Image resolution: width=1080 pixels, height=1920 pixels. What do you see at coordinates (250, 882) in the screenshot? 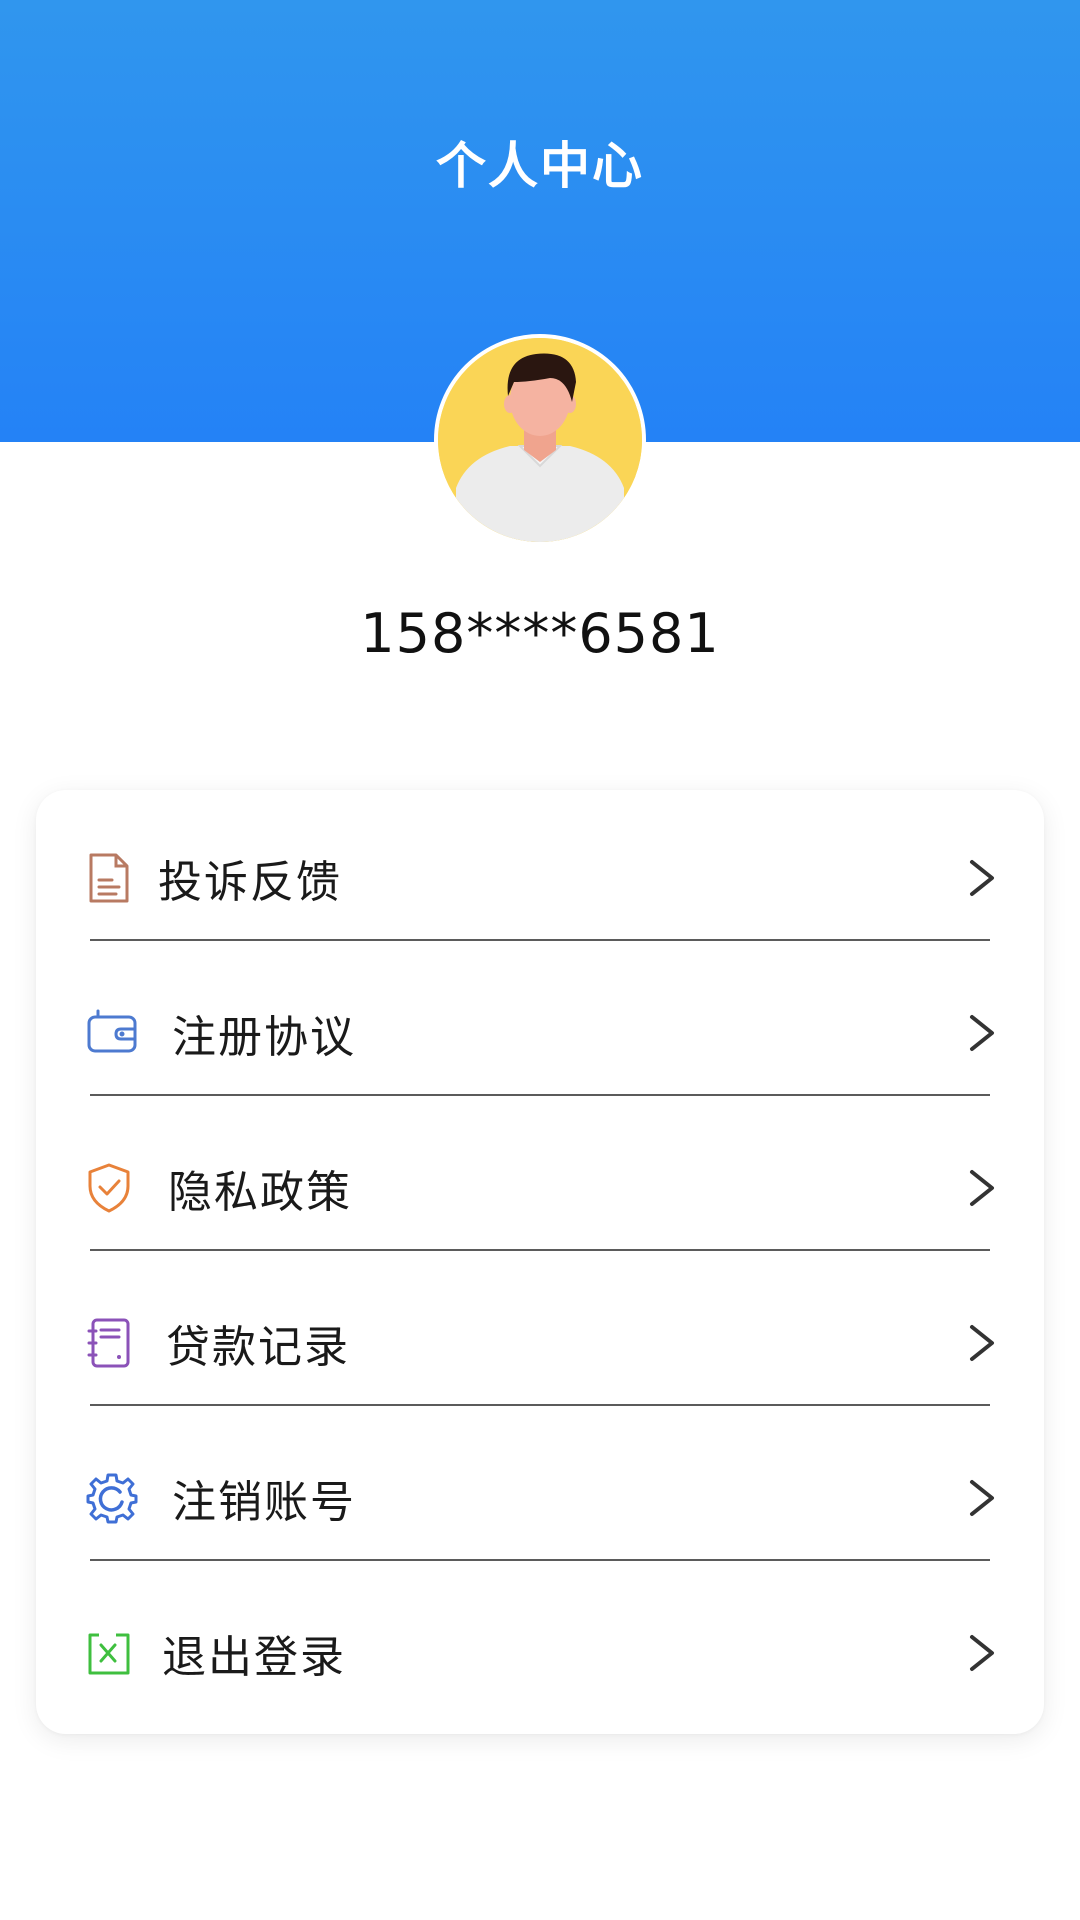
I see `menu-label-feedback: 投诉反馈` at bounding box center [250, 882].